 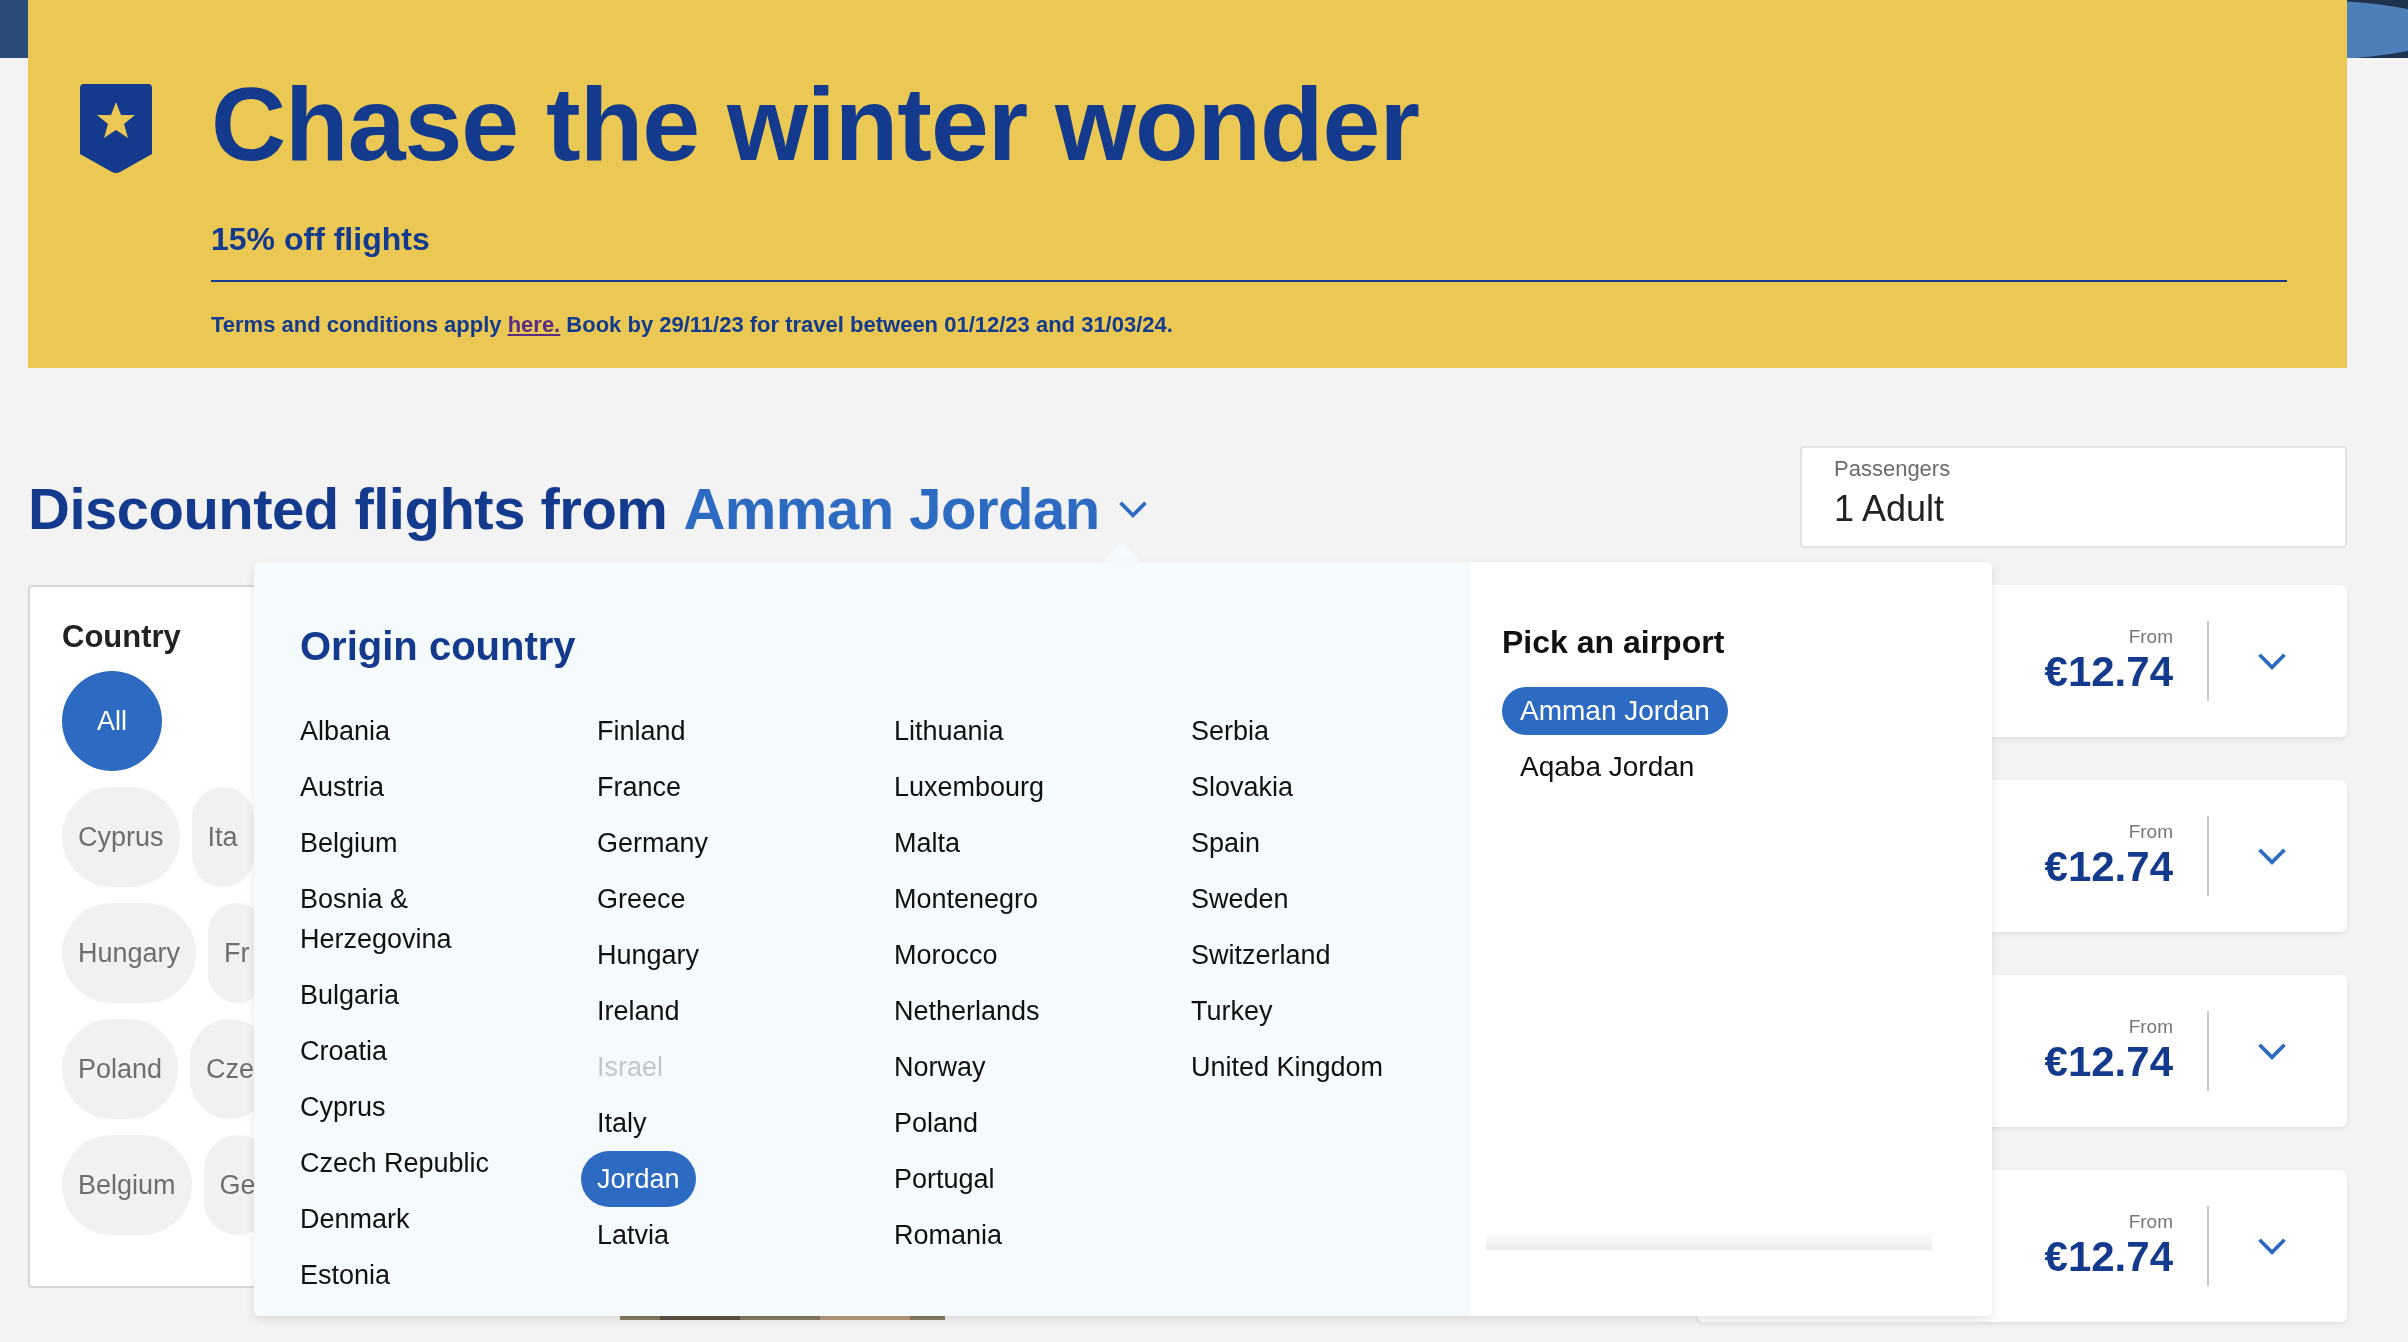 What do you see at coordinates (638, 1179) in the screenshot?
I see `country-option: Jordan` at bounding box center [638, 1179].